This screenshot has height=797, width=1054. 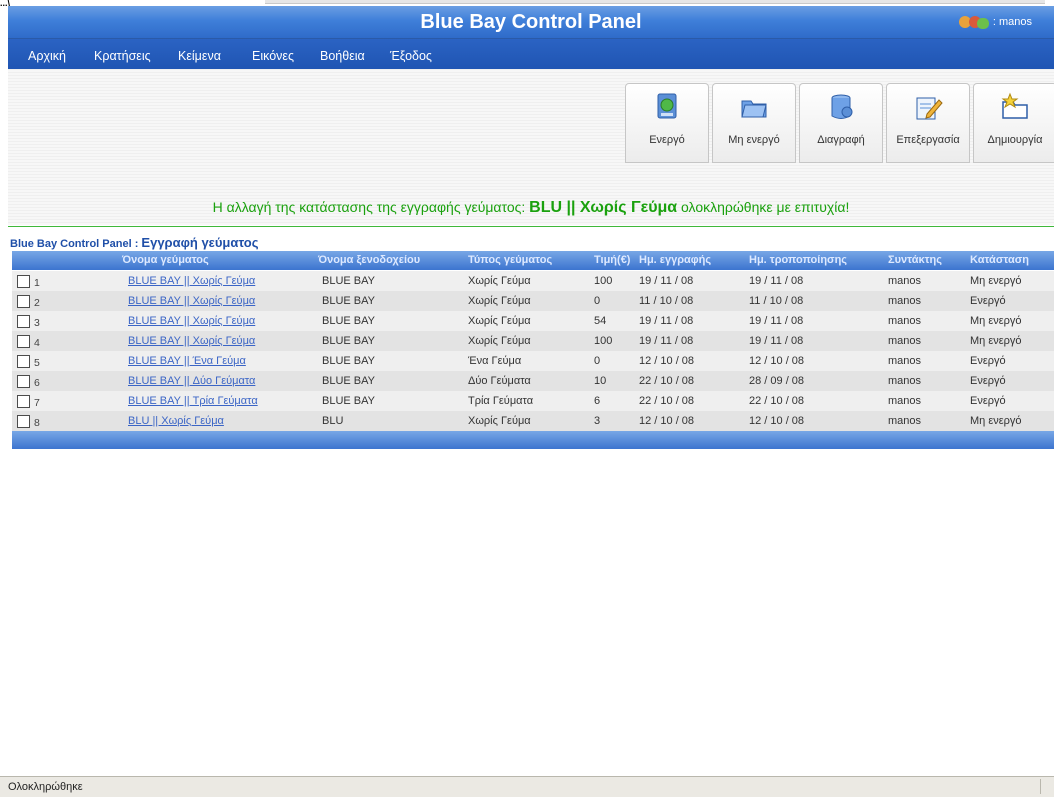 What do you see at coordinates (342, 56) in the screenshot?
I see `nav-help: Βοήθεια` at bounding box center [342, 56].